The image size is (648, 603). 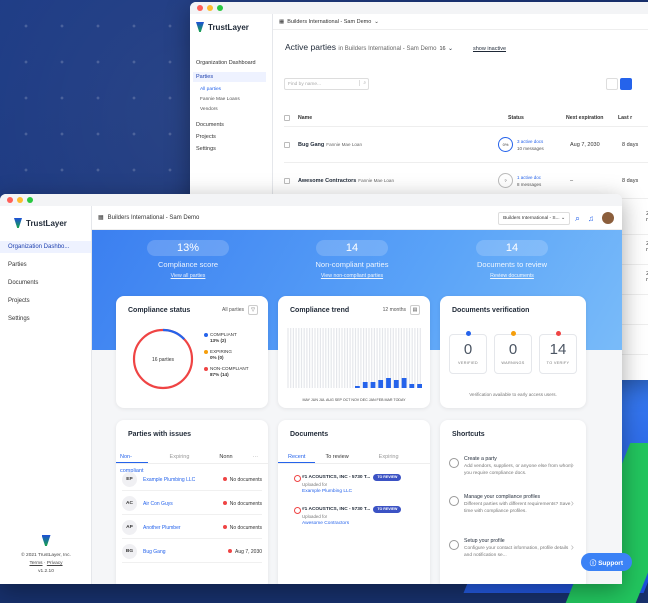 I want to click on range-select: 12 months, so click(x=394, y=310).